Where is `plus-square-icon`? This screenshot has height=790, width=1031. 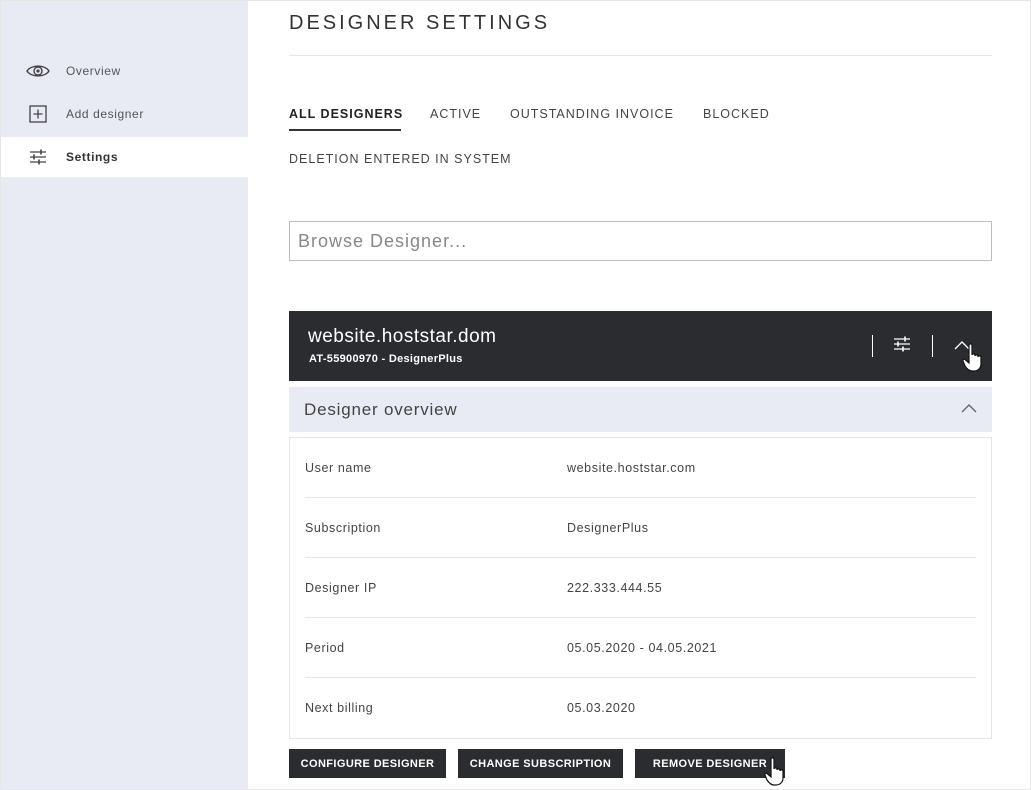
plus-square-icon is located at coordinates (38, 114).